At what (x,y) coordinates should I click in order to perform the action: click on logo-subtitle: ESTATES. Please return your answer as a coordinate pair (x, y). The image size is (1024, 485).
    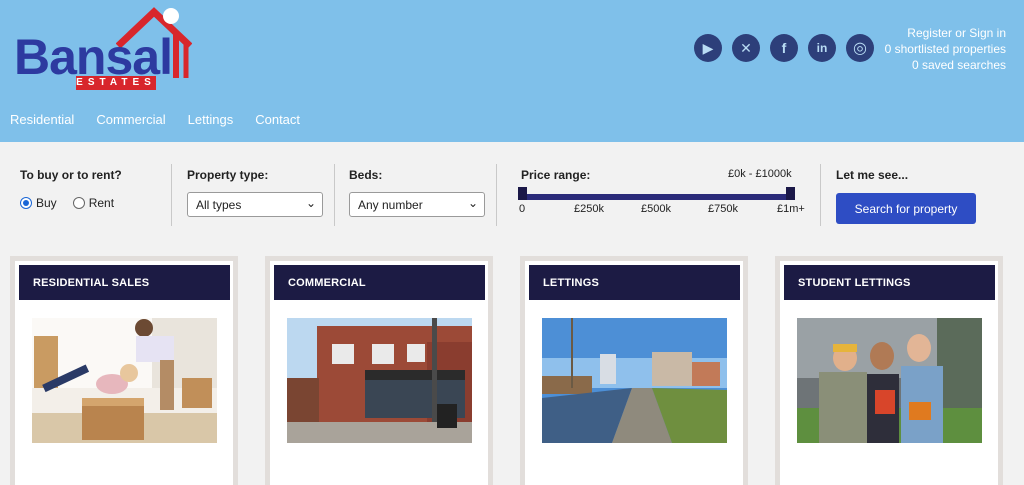
    Looking at the image, I should click on (116, 83).